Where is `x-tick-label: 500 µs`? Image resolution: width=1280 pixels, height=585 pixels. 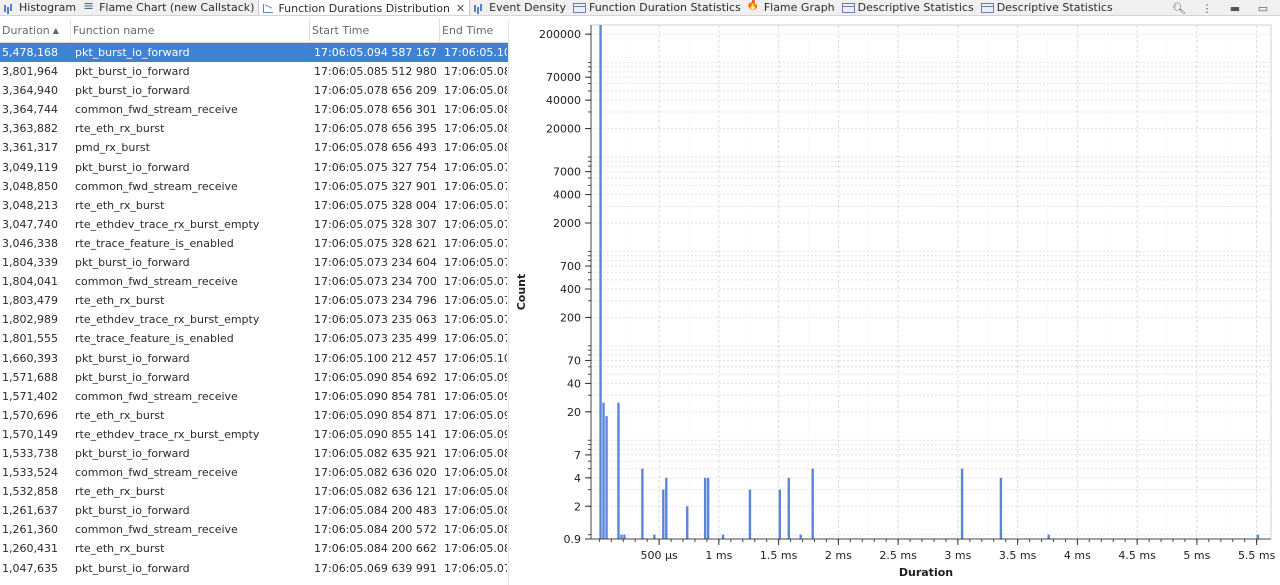
x-tick-label: 500 µs is located at coordinates (659, 555).